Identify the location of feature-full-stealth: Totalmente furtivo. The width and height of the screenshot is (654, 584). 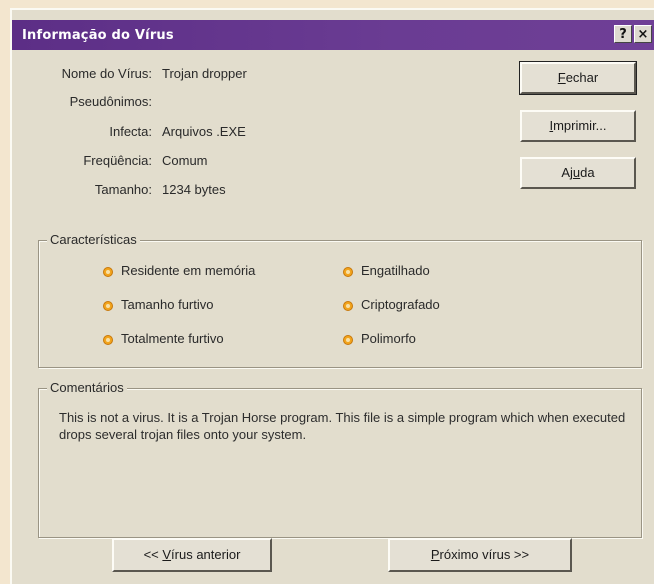
(172, 338).